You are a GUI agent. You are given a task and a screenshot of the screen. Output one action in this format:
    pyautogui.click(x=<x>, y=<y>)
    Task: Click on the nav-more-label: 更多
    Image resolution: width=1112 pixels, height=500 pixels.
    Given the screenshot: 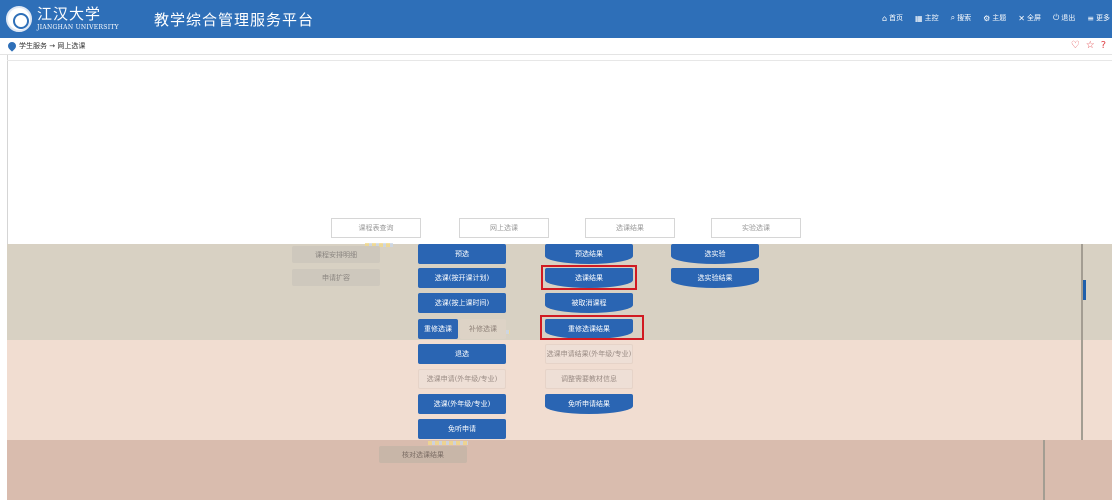 What is the action you would take?
    pyautogui.click(x=1103, y=18)
    